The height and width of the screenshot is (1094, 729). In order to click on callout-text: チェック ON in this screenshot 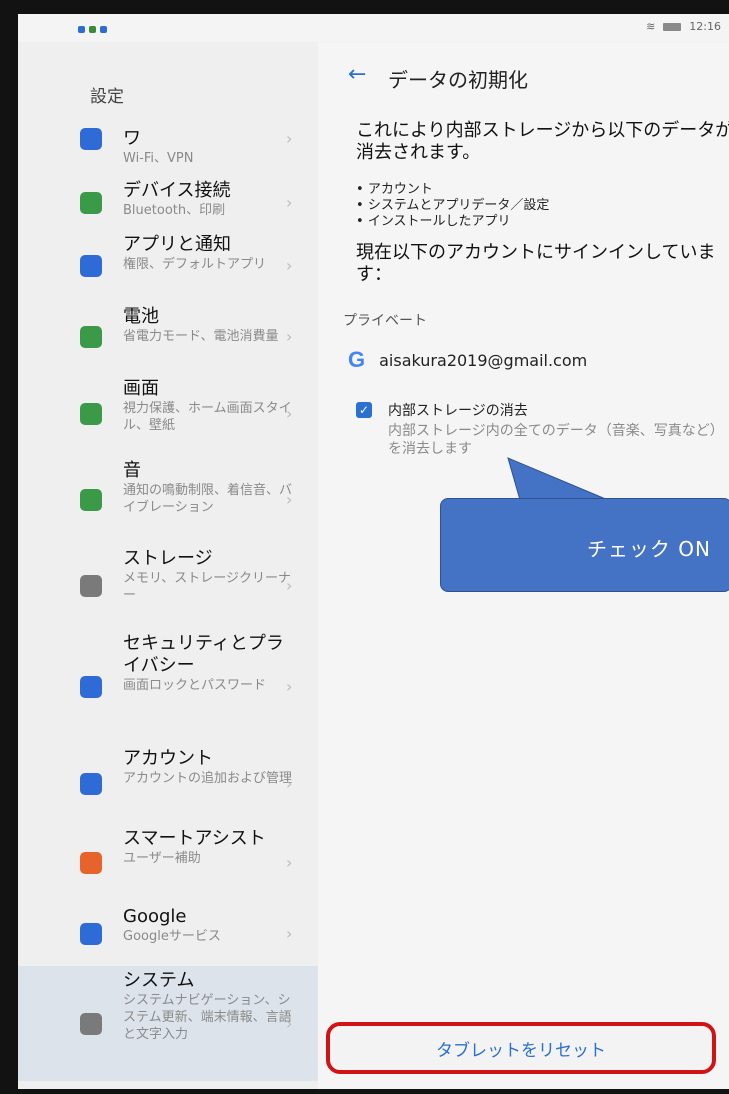, I will do `click(648, 549)`.